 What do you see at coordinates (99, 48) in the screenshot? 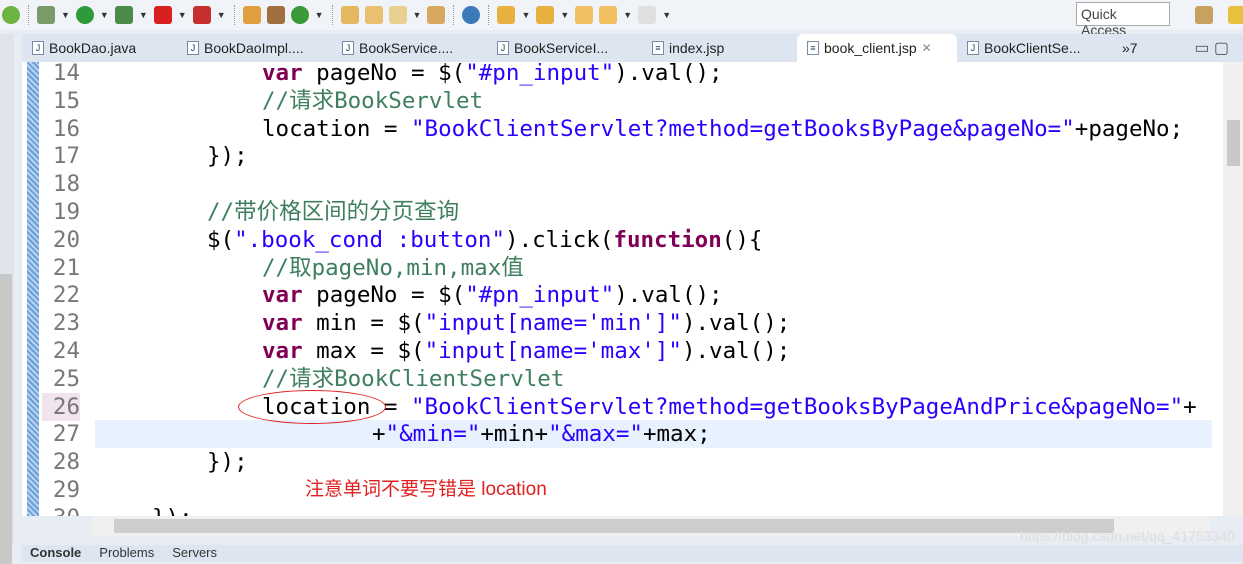
I see `tab-bookdao-java: J BookDao.java` at bounding box center [99, 48].